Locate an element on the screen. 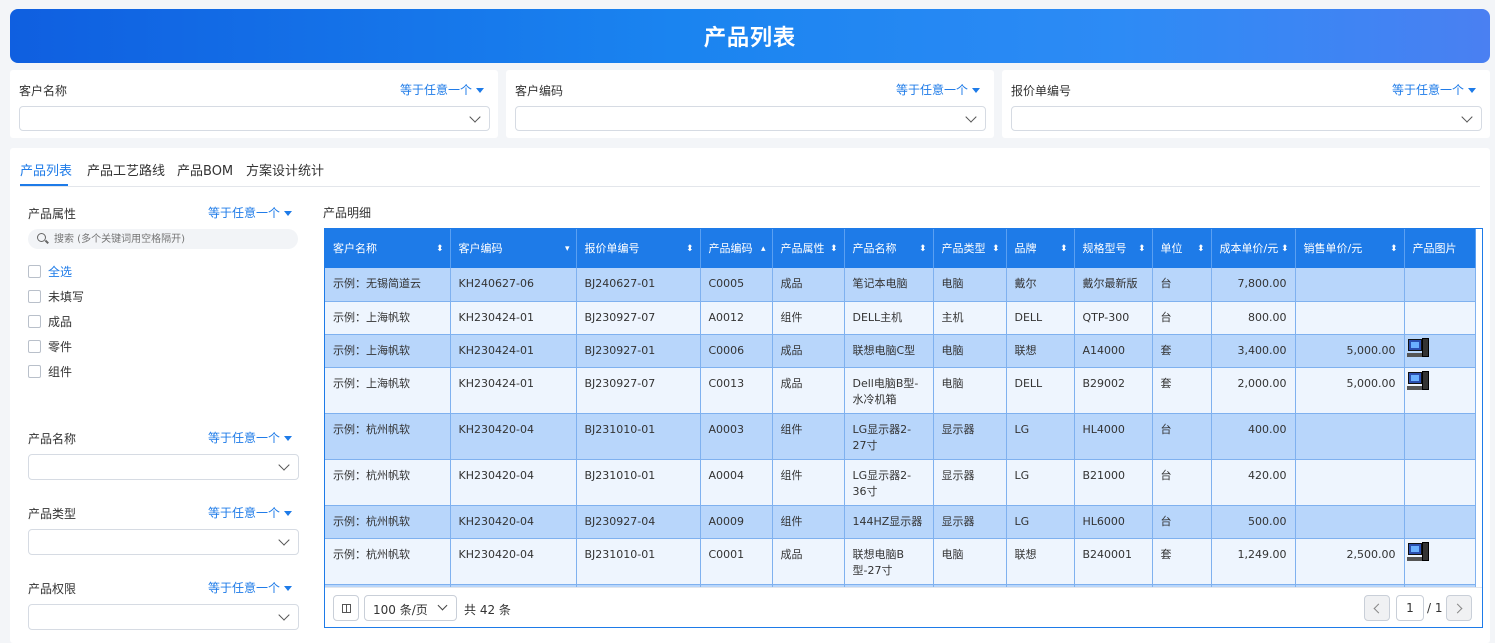  table-cell: A0009 is located at coordinates (736, 522).